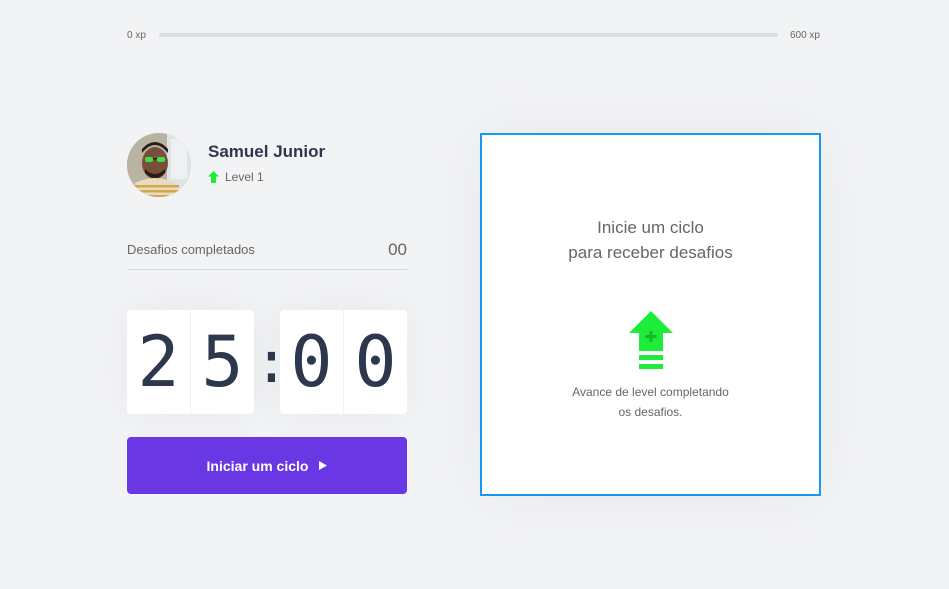 This screenshot has height=589, width=949. Describe the element at coordinates (222, 362) in the screenshot. I see `minute-digit-right: 5` at that location.